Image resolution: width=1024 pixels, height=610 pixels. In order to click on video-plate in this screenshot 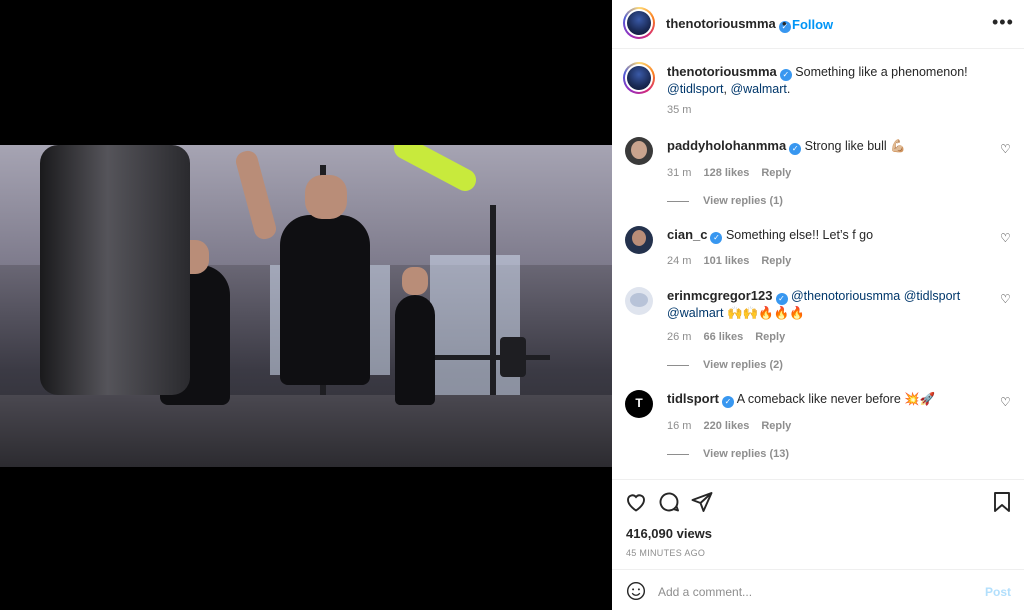, I will do `click(513, 357)`.